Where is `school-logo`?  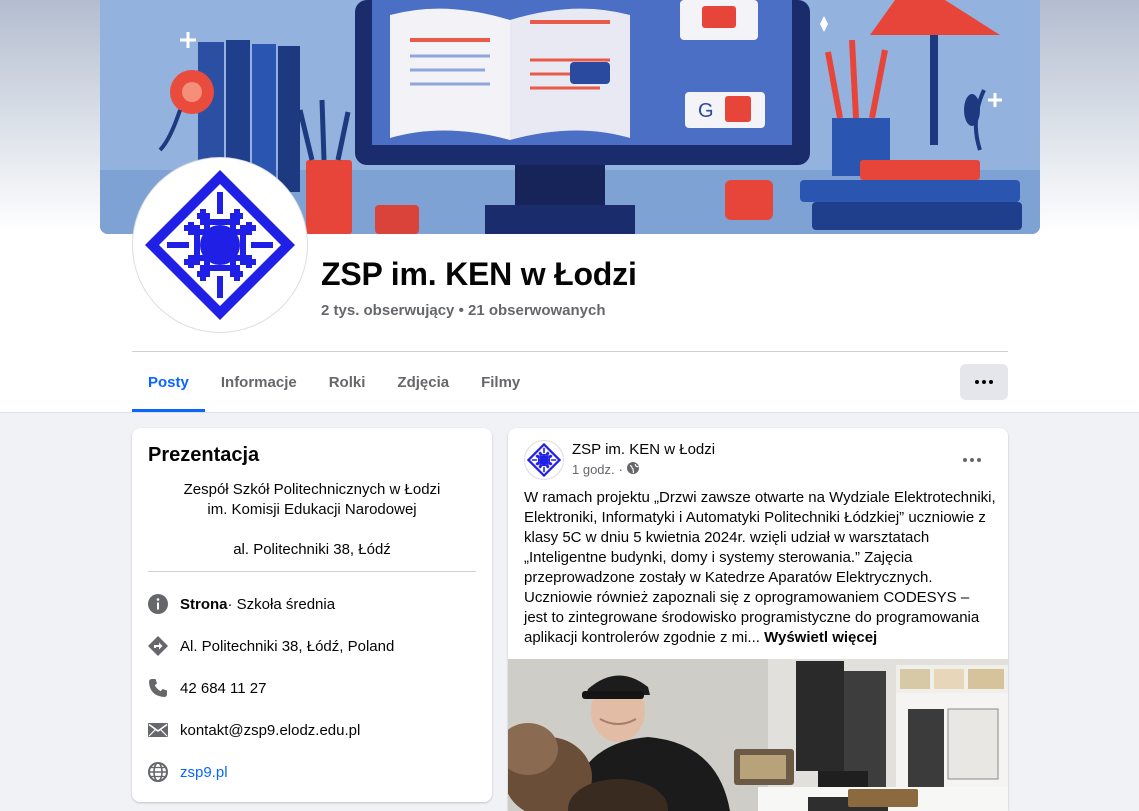 school-logo is located at coordinates (220, 245).